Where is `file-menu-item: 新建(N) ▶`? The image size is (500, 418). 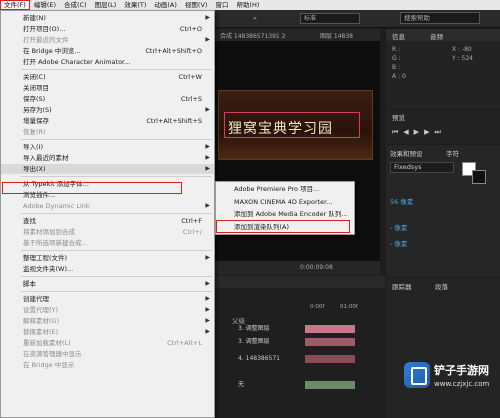
file-menu-item: 新建(N) ▶ is located at coordinates (107, 18).